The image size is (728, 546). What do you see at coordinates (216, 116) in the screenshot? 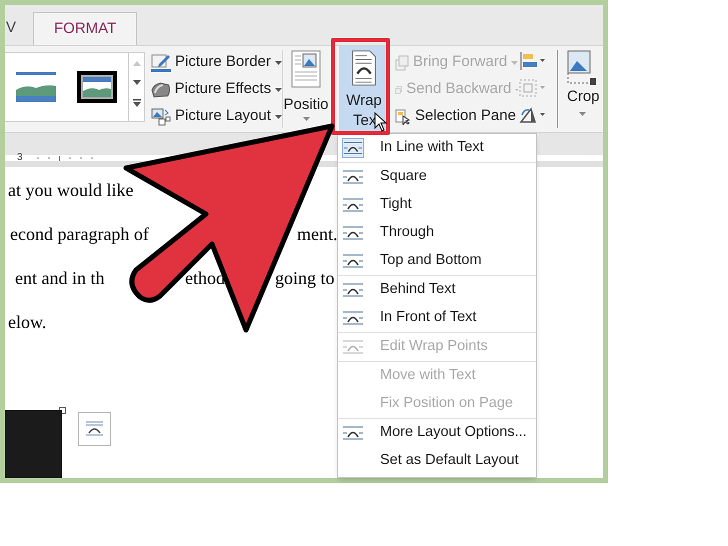
I see `picture-command: Picture Layout` at bounding box center [216, 116].